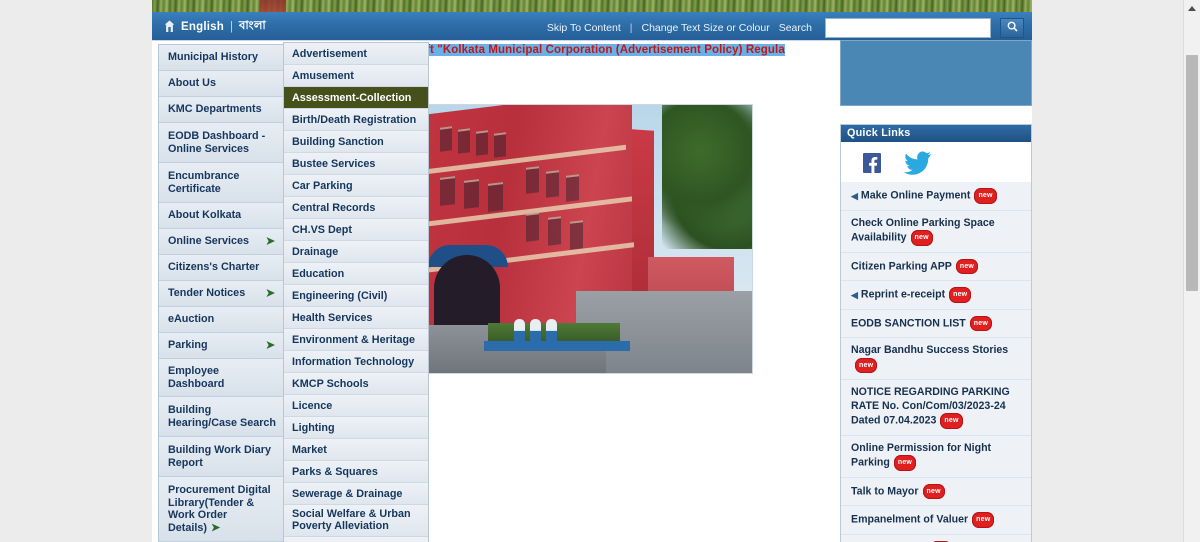 The height and width of the screenshot is (542, 1200). Describe the element at coordinates (356, 252) in the screenshot. I see `flyout-item-drainage: Drainage` at that location.